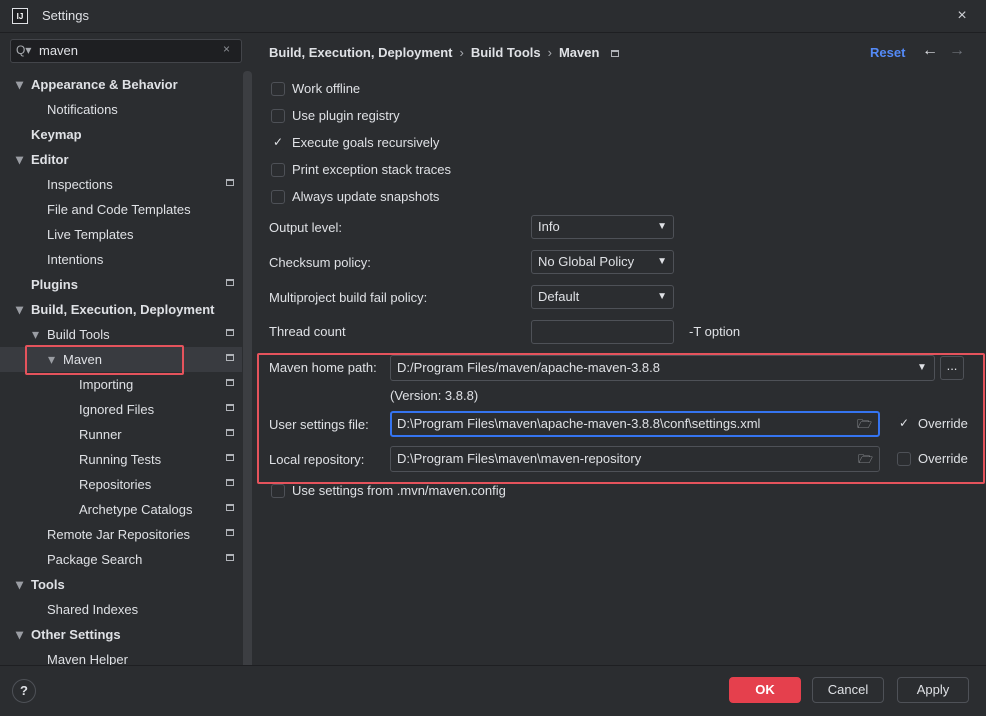 This screenshot has height=716, width=986. I want to click on sidebar-item-running-tests: Running Tests, so click(121, 459).